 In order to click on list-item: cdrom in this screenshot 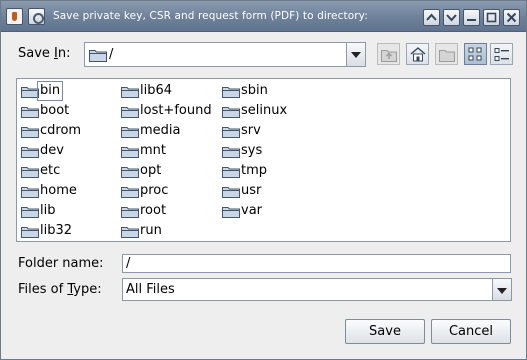, I will do `click(67, 131)`.